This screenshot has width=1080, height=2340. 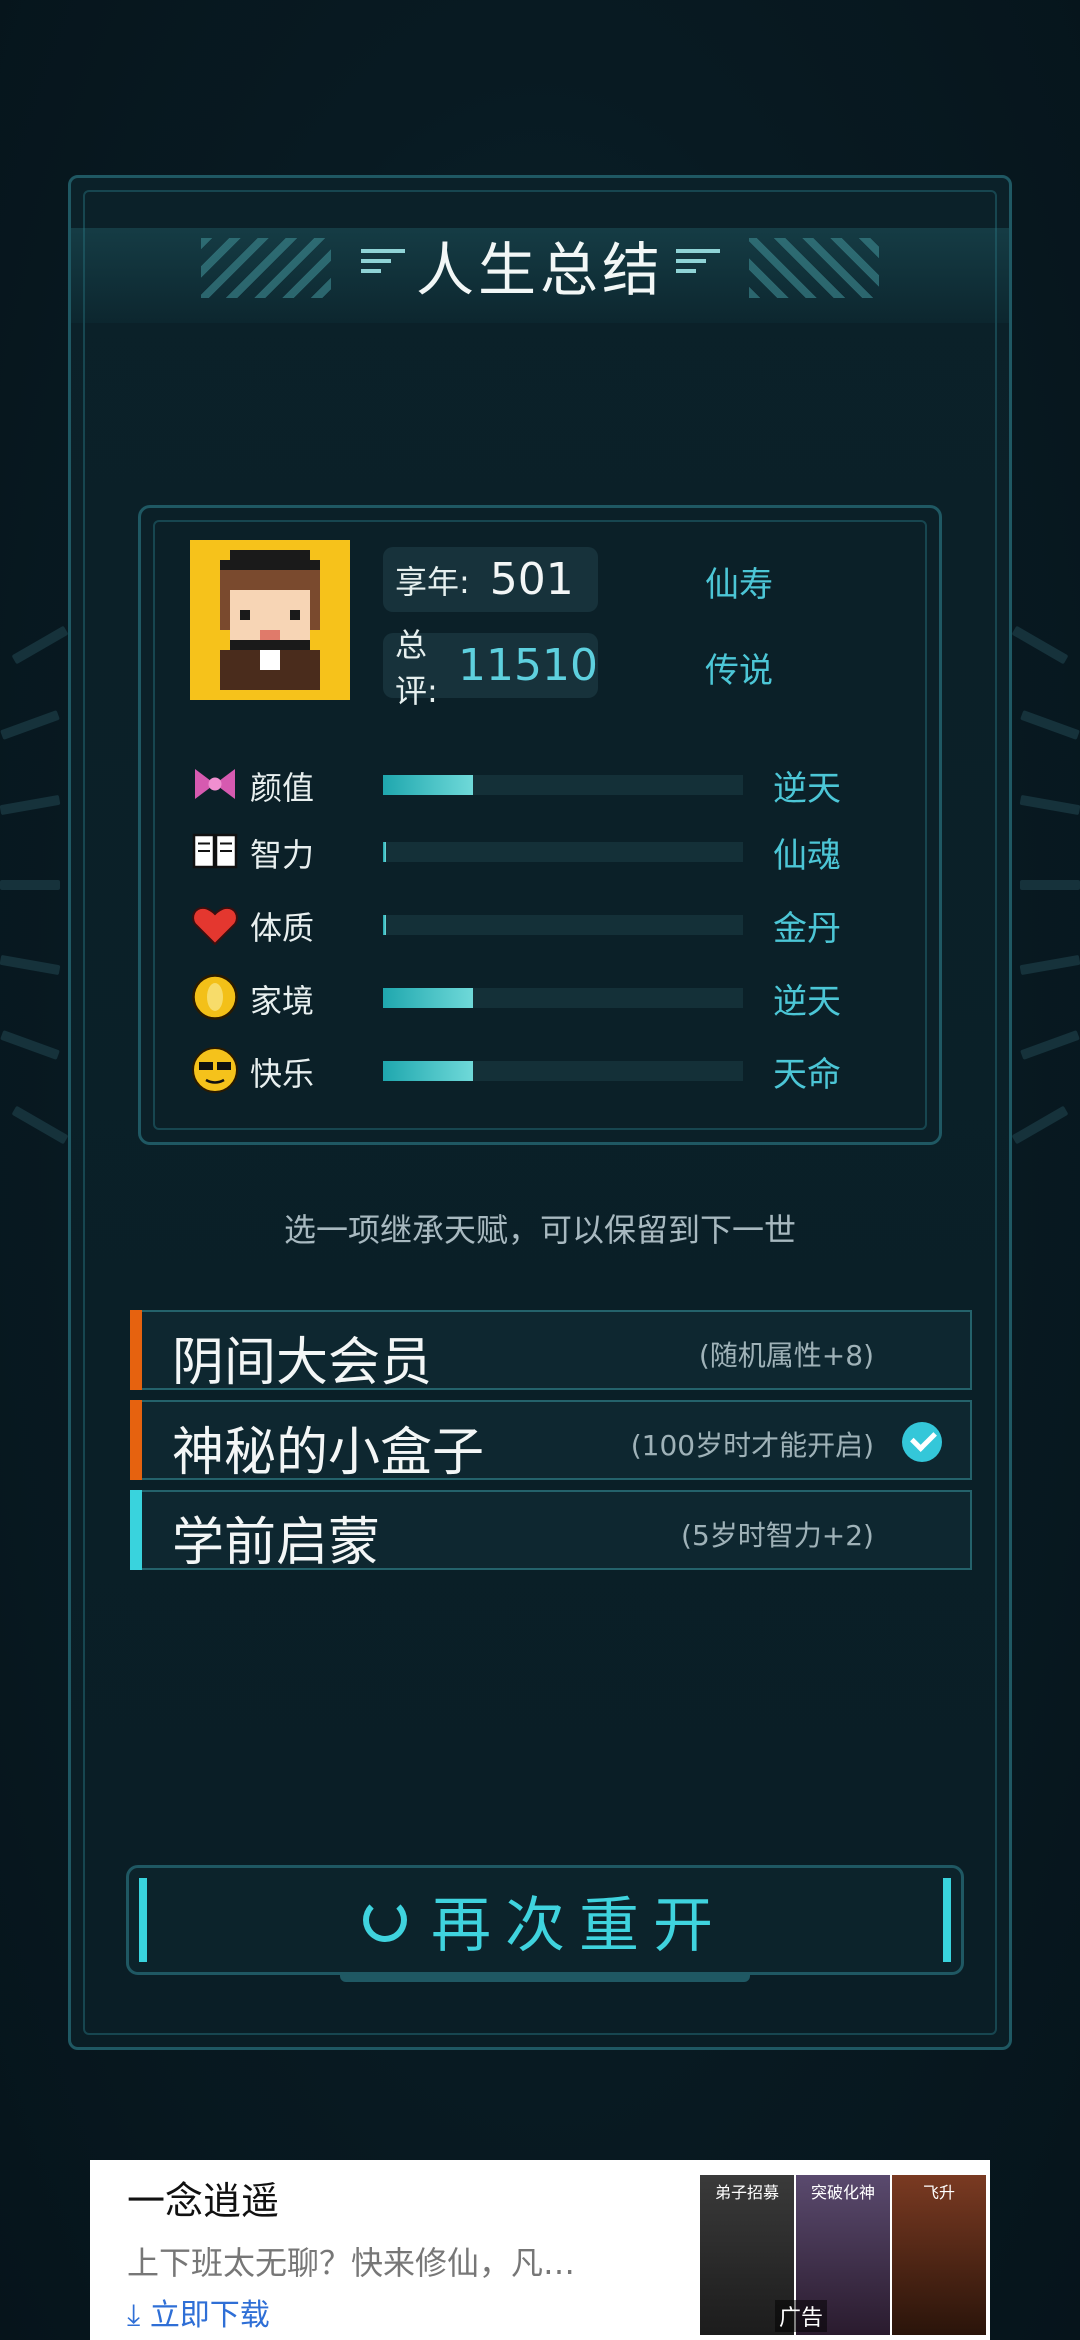 I want to click on stat-row: 智力 仙魂, so click(x=530, y=851).